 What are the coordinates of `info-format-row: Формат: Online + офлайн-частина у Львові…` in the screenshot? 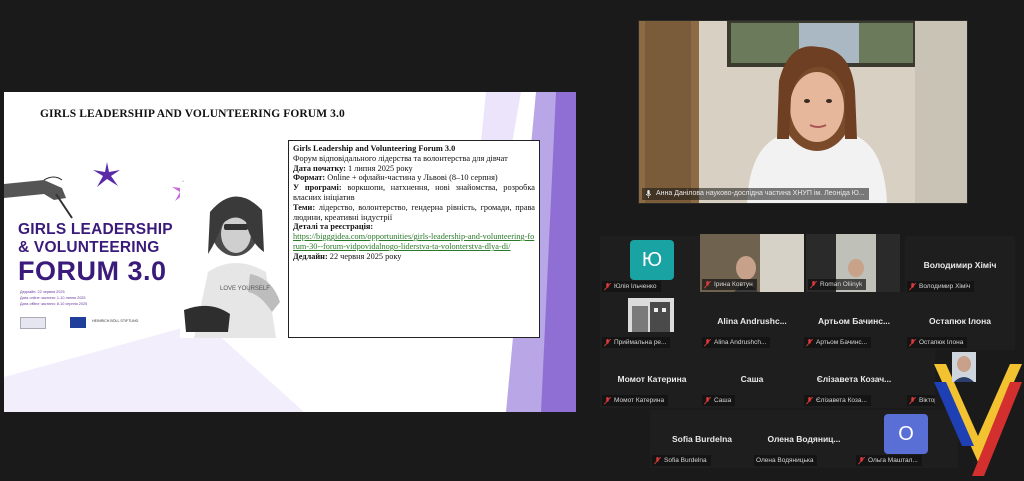 It's located at (414, 178).